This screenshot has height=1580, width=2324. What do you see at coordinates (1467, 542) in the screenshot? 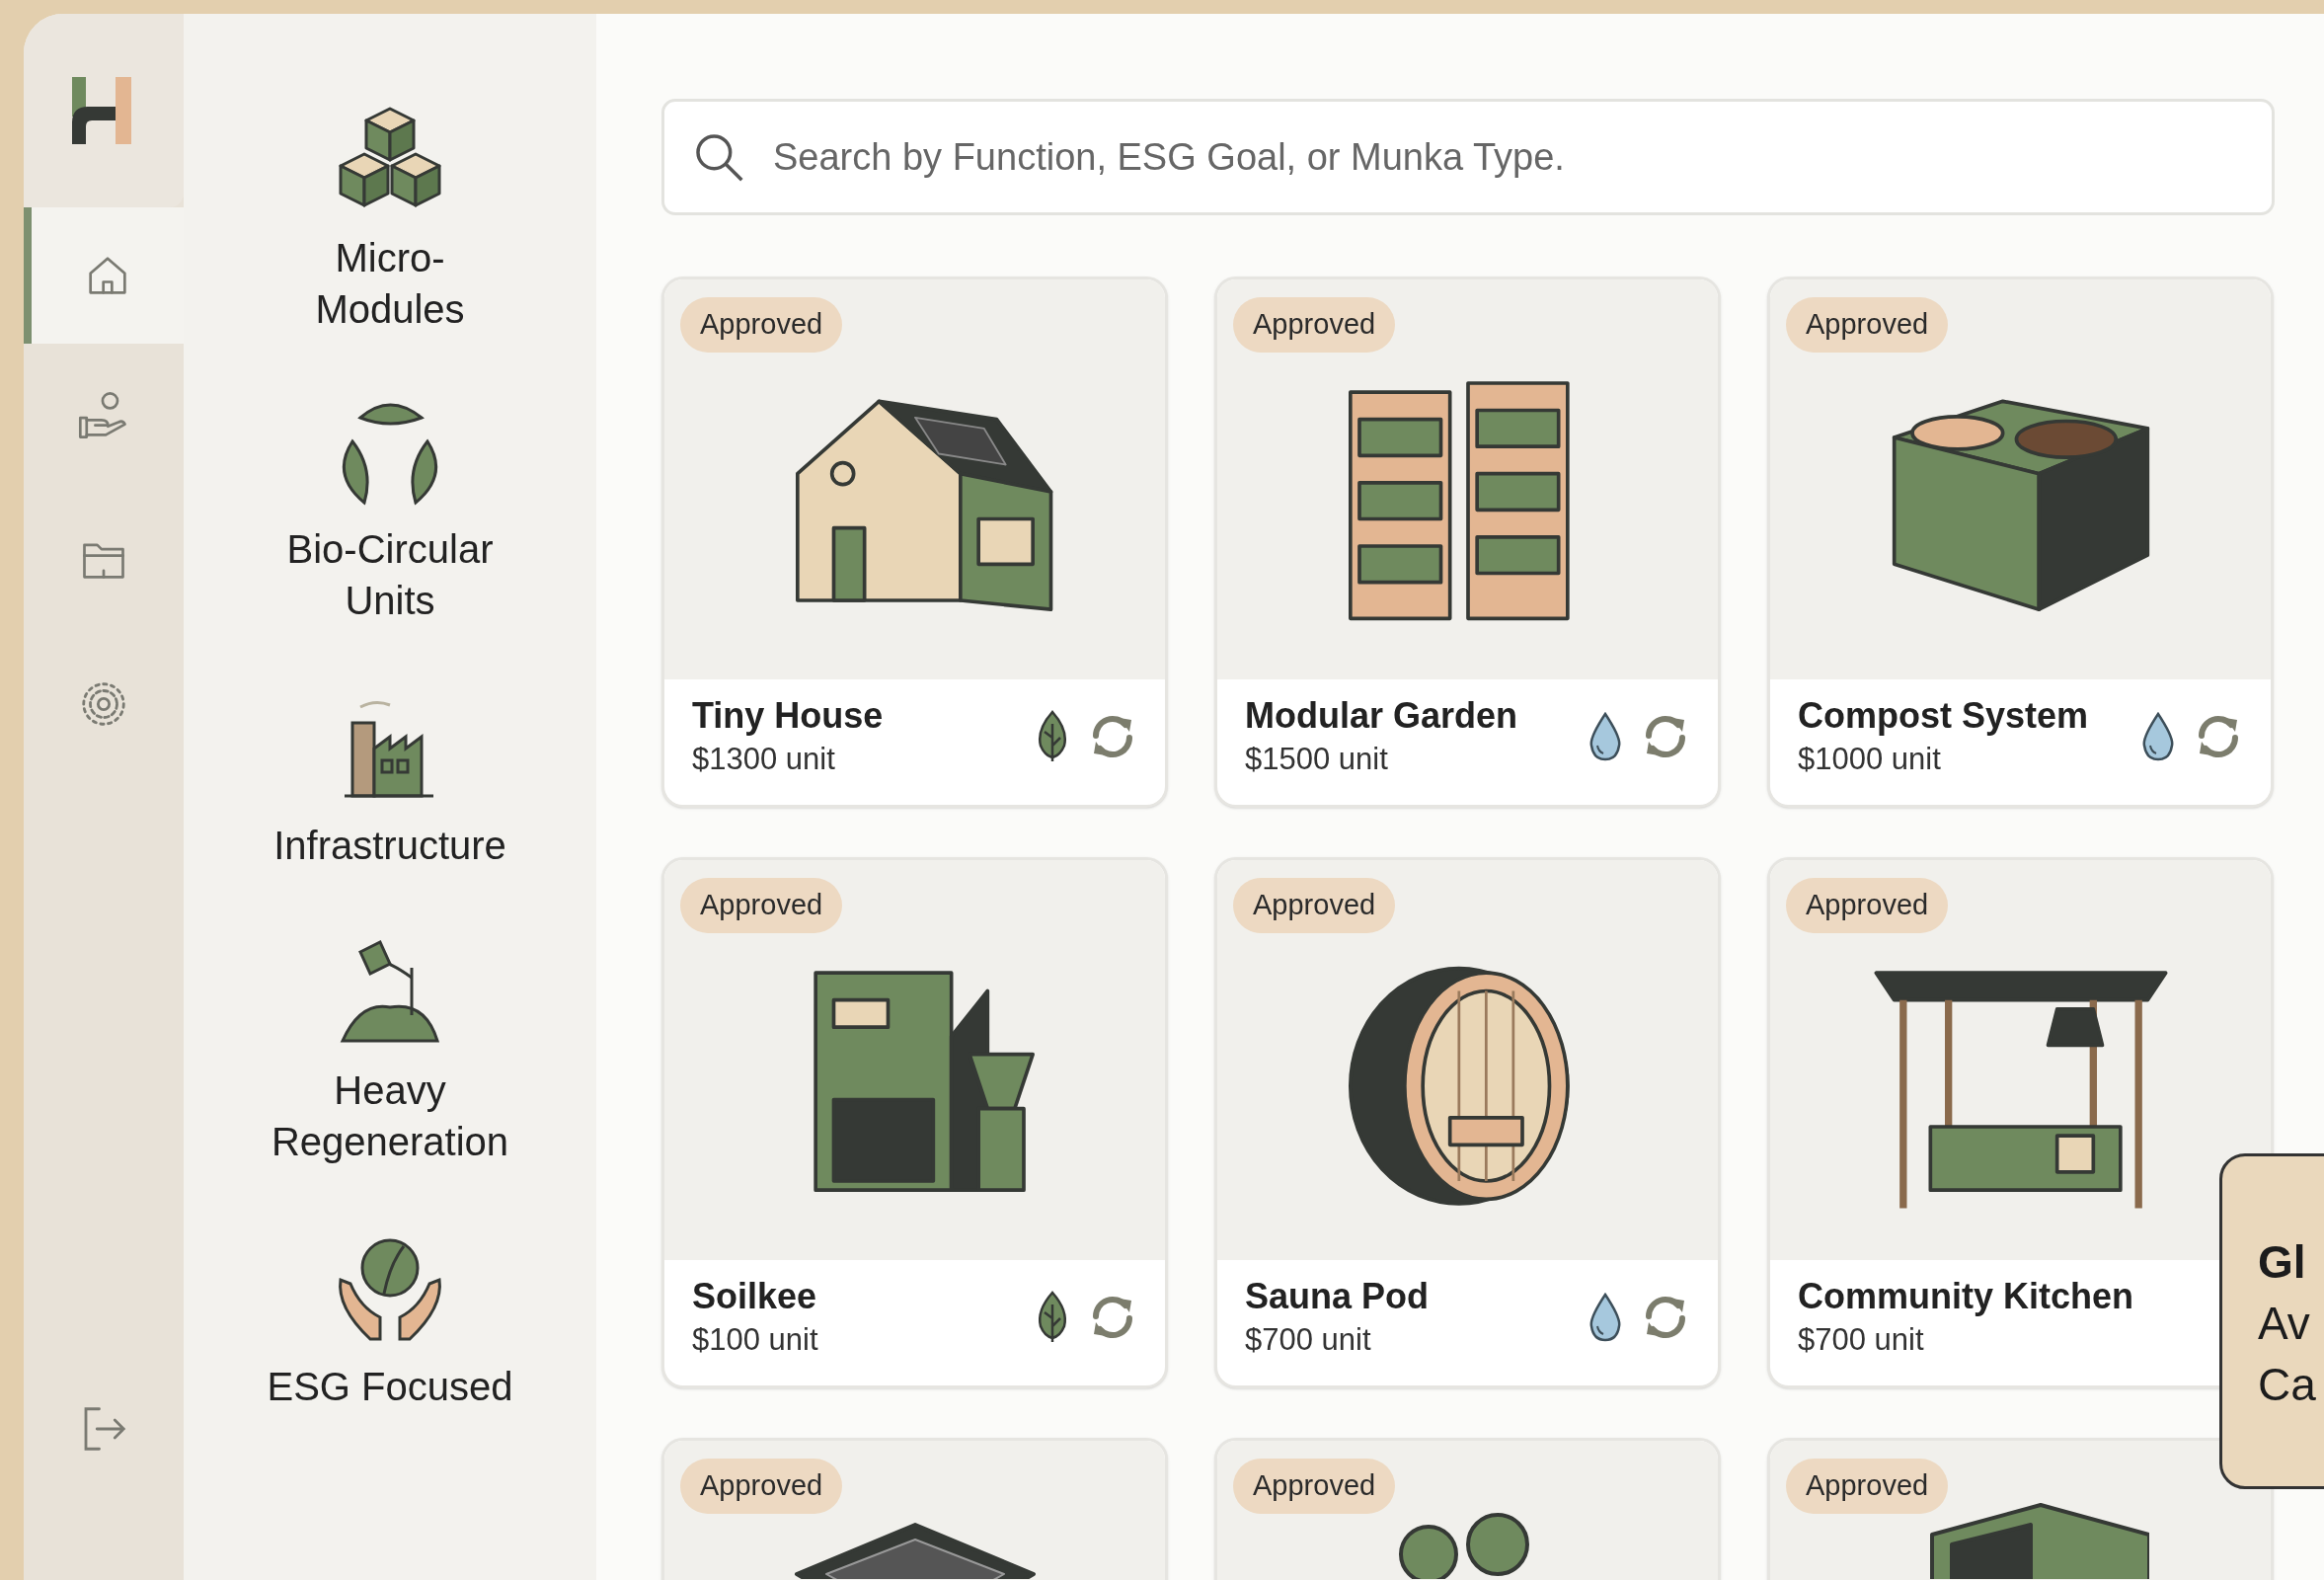
I see `product-card: Approved Modular Garden $1500 unit` at bounding box center [1467, 542].